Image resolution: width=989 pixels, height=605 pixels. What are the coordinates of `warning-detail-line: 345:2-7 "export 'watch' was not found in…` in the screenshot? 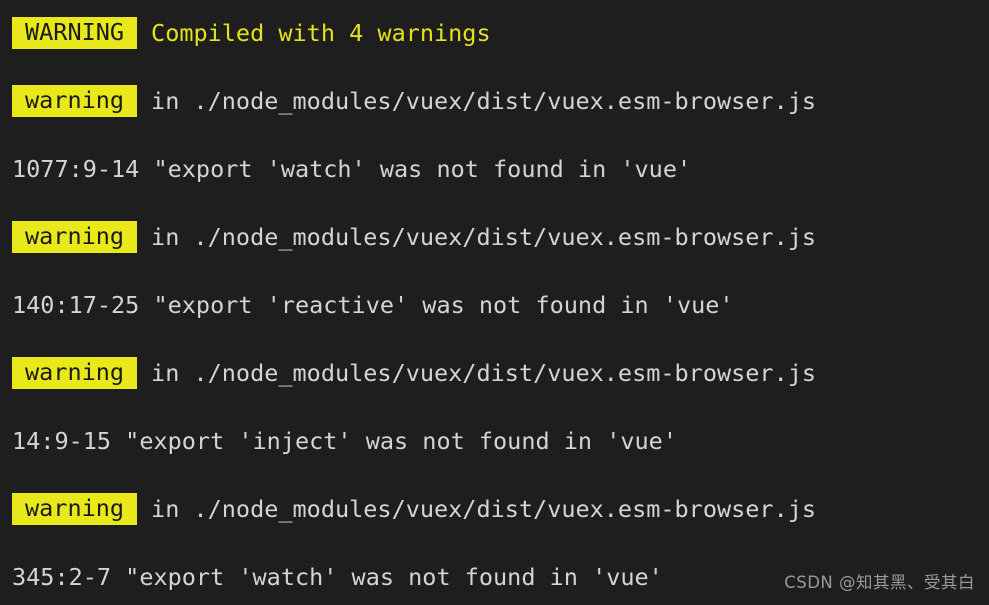 It's located at (337, 577).